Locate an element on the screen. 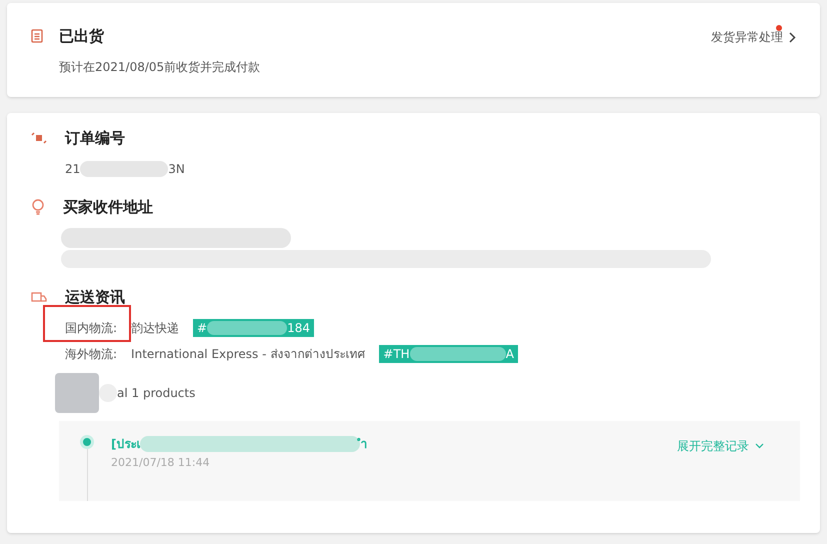  tracking-event-start: [ประเ is located at coordinates (125, 444).